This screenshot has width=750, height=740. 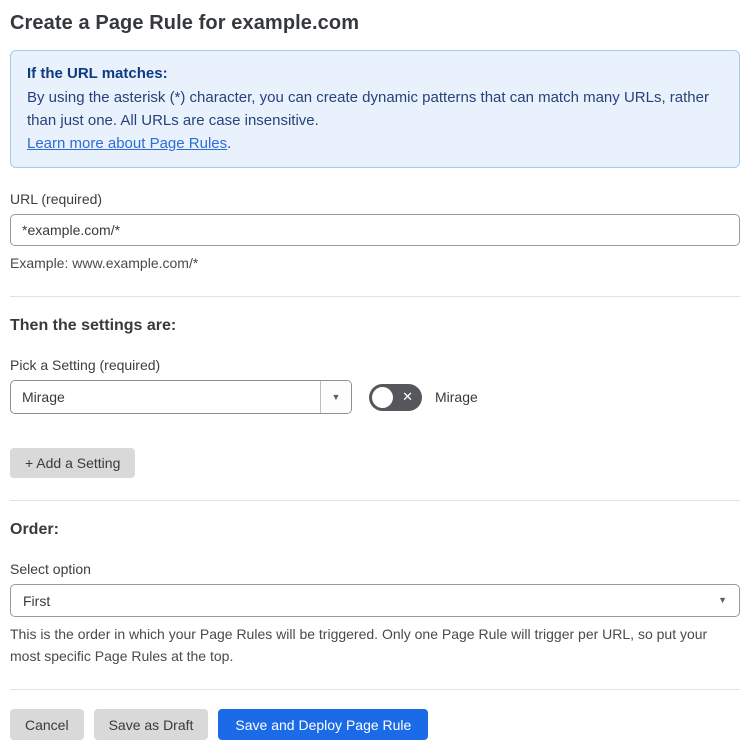 What do you see at coordinates (34, 529) in the screenshot?
I see `order-section-heading: Order:` at bounding box center [34, 529].